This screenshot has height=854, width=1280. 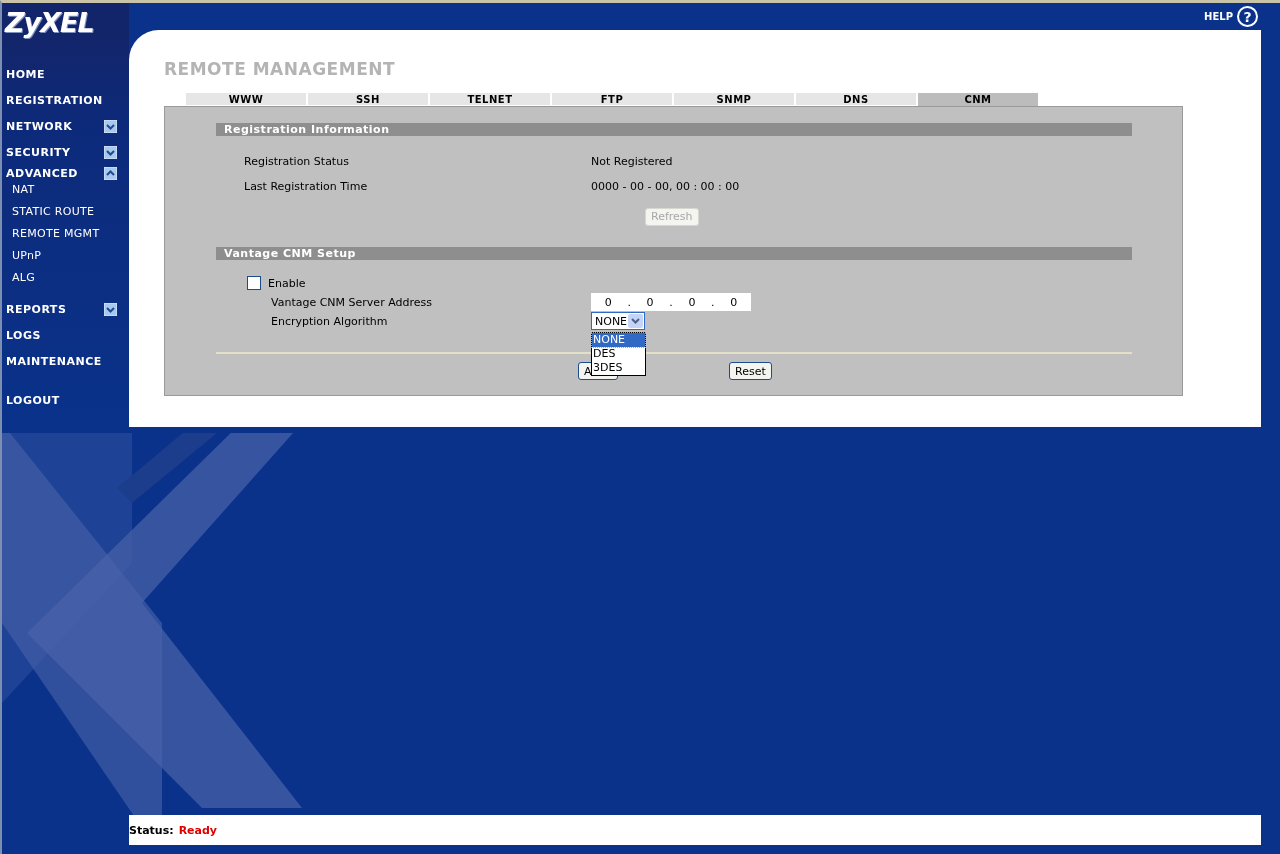 I want to click on field-value: Not Registered, so click(x=632, y=161).